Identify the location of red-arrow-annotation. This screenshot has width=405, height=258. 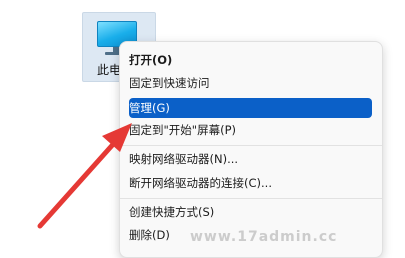
(84, 176).